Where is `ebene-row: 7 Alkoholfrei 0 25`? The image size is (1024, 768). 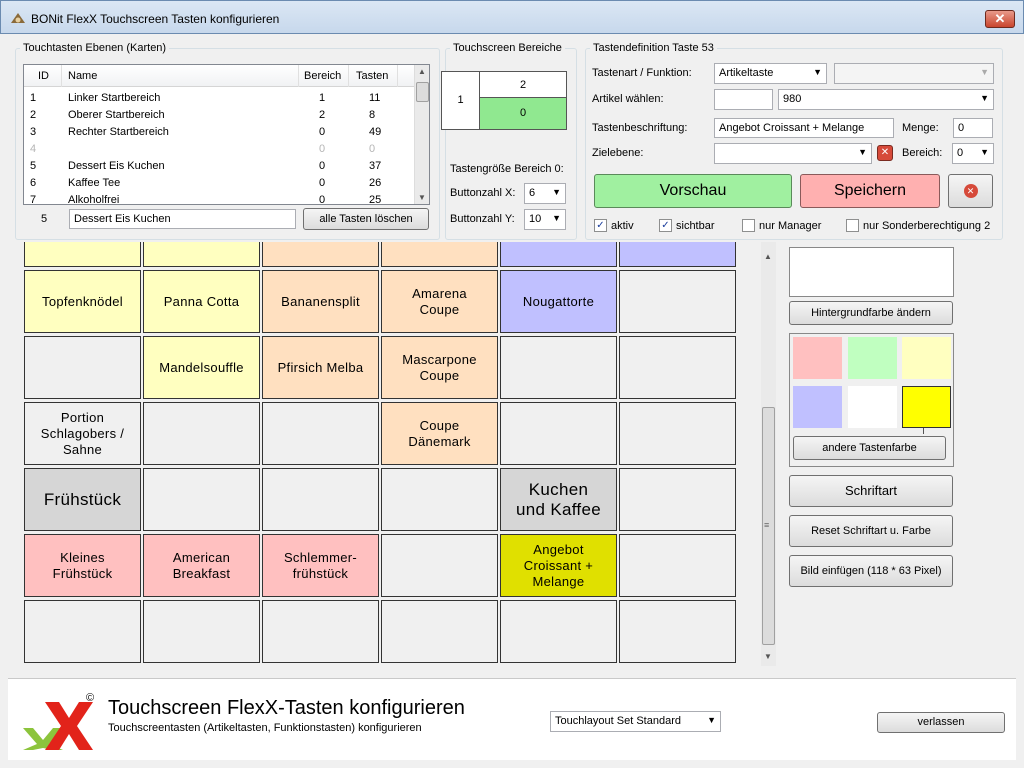 ebene-row: 7 Alkoholfrei 0 25 is located at coordinates (219, 198).